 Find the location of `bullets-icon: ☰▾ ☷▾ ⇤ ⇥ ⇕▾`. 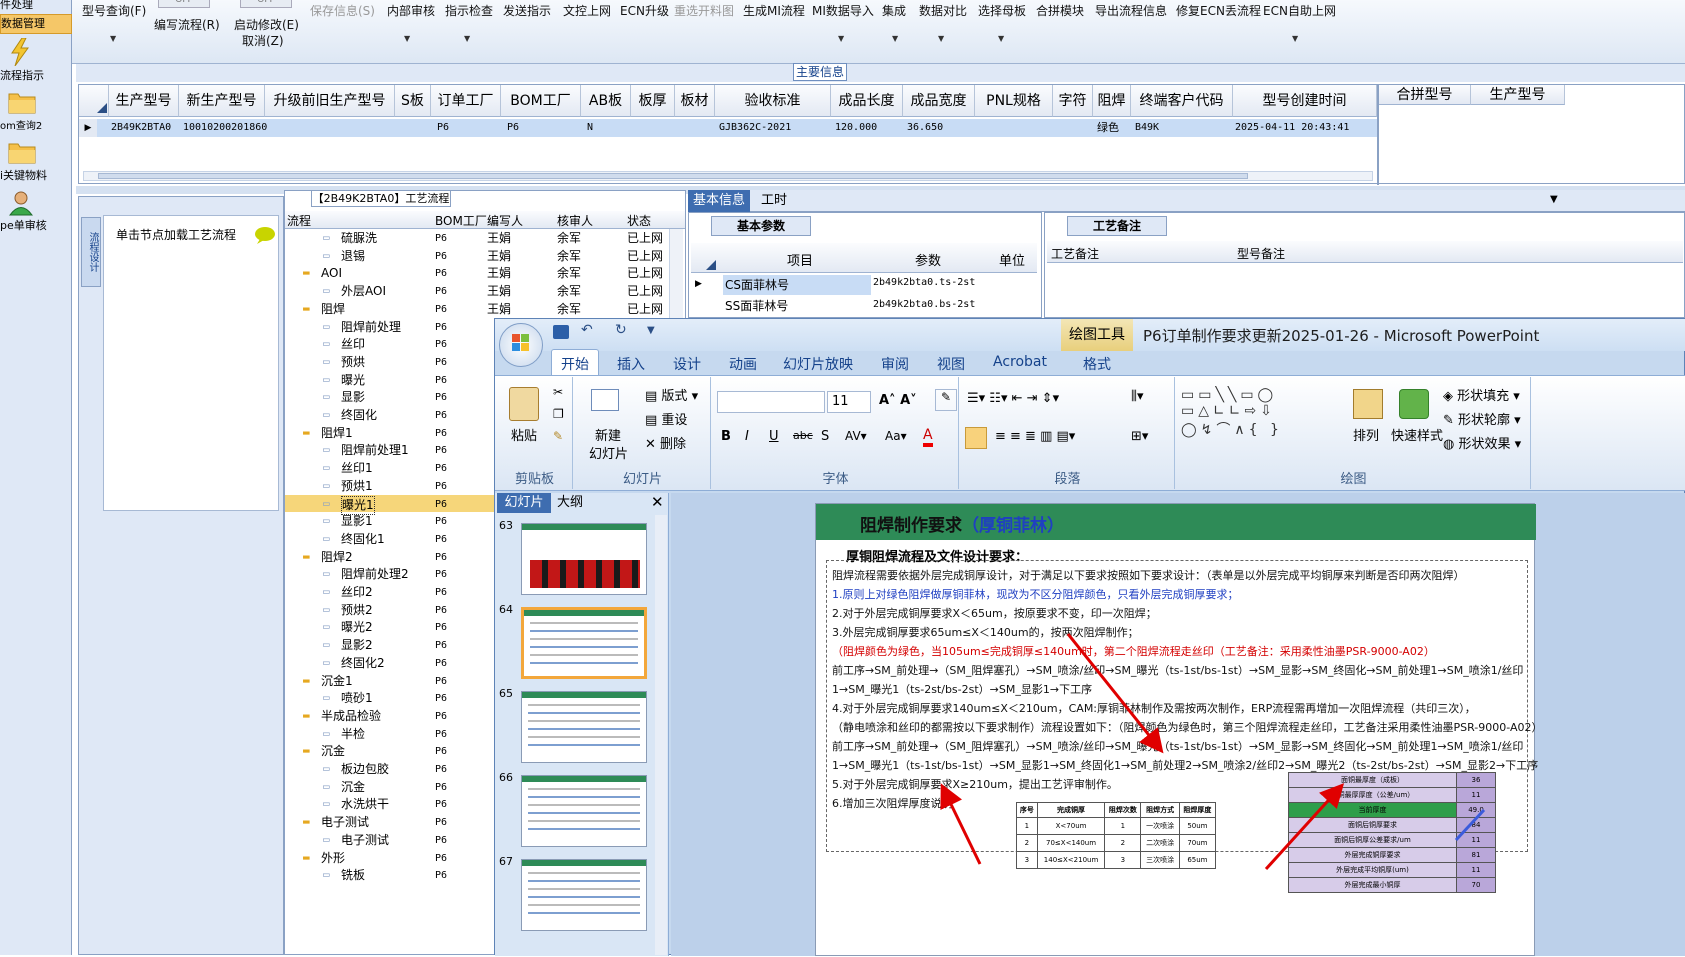

bullets-icon: ☰▾ ☷▾ ⇤ ⇥ ⇕▾ is located at coordinates (1013, 398).